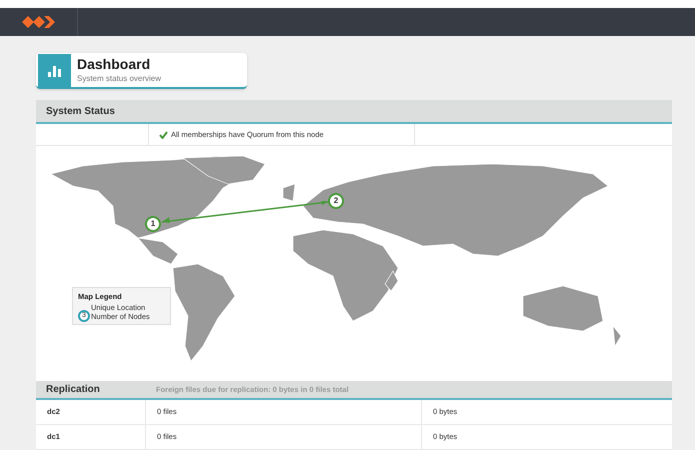  I want to click on page-title: Dashboard, so click(114, 64).